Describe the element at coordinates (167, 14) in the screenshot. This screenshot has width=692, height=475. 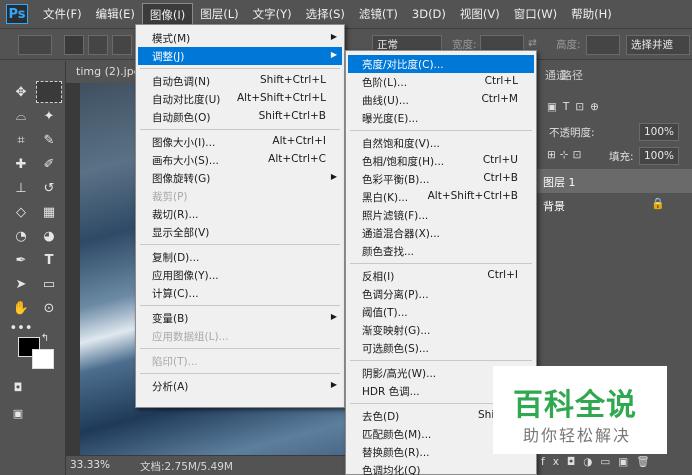
I see `menu-image: 图像(I)` at that location.